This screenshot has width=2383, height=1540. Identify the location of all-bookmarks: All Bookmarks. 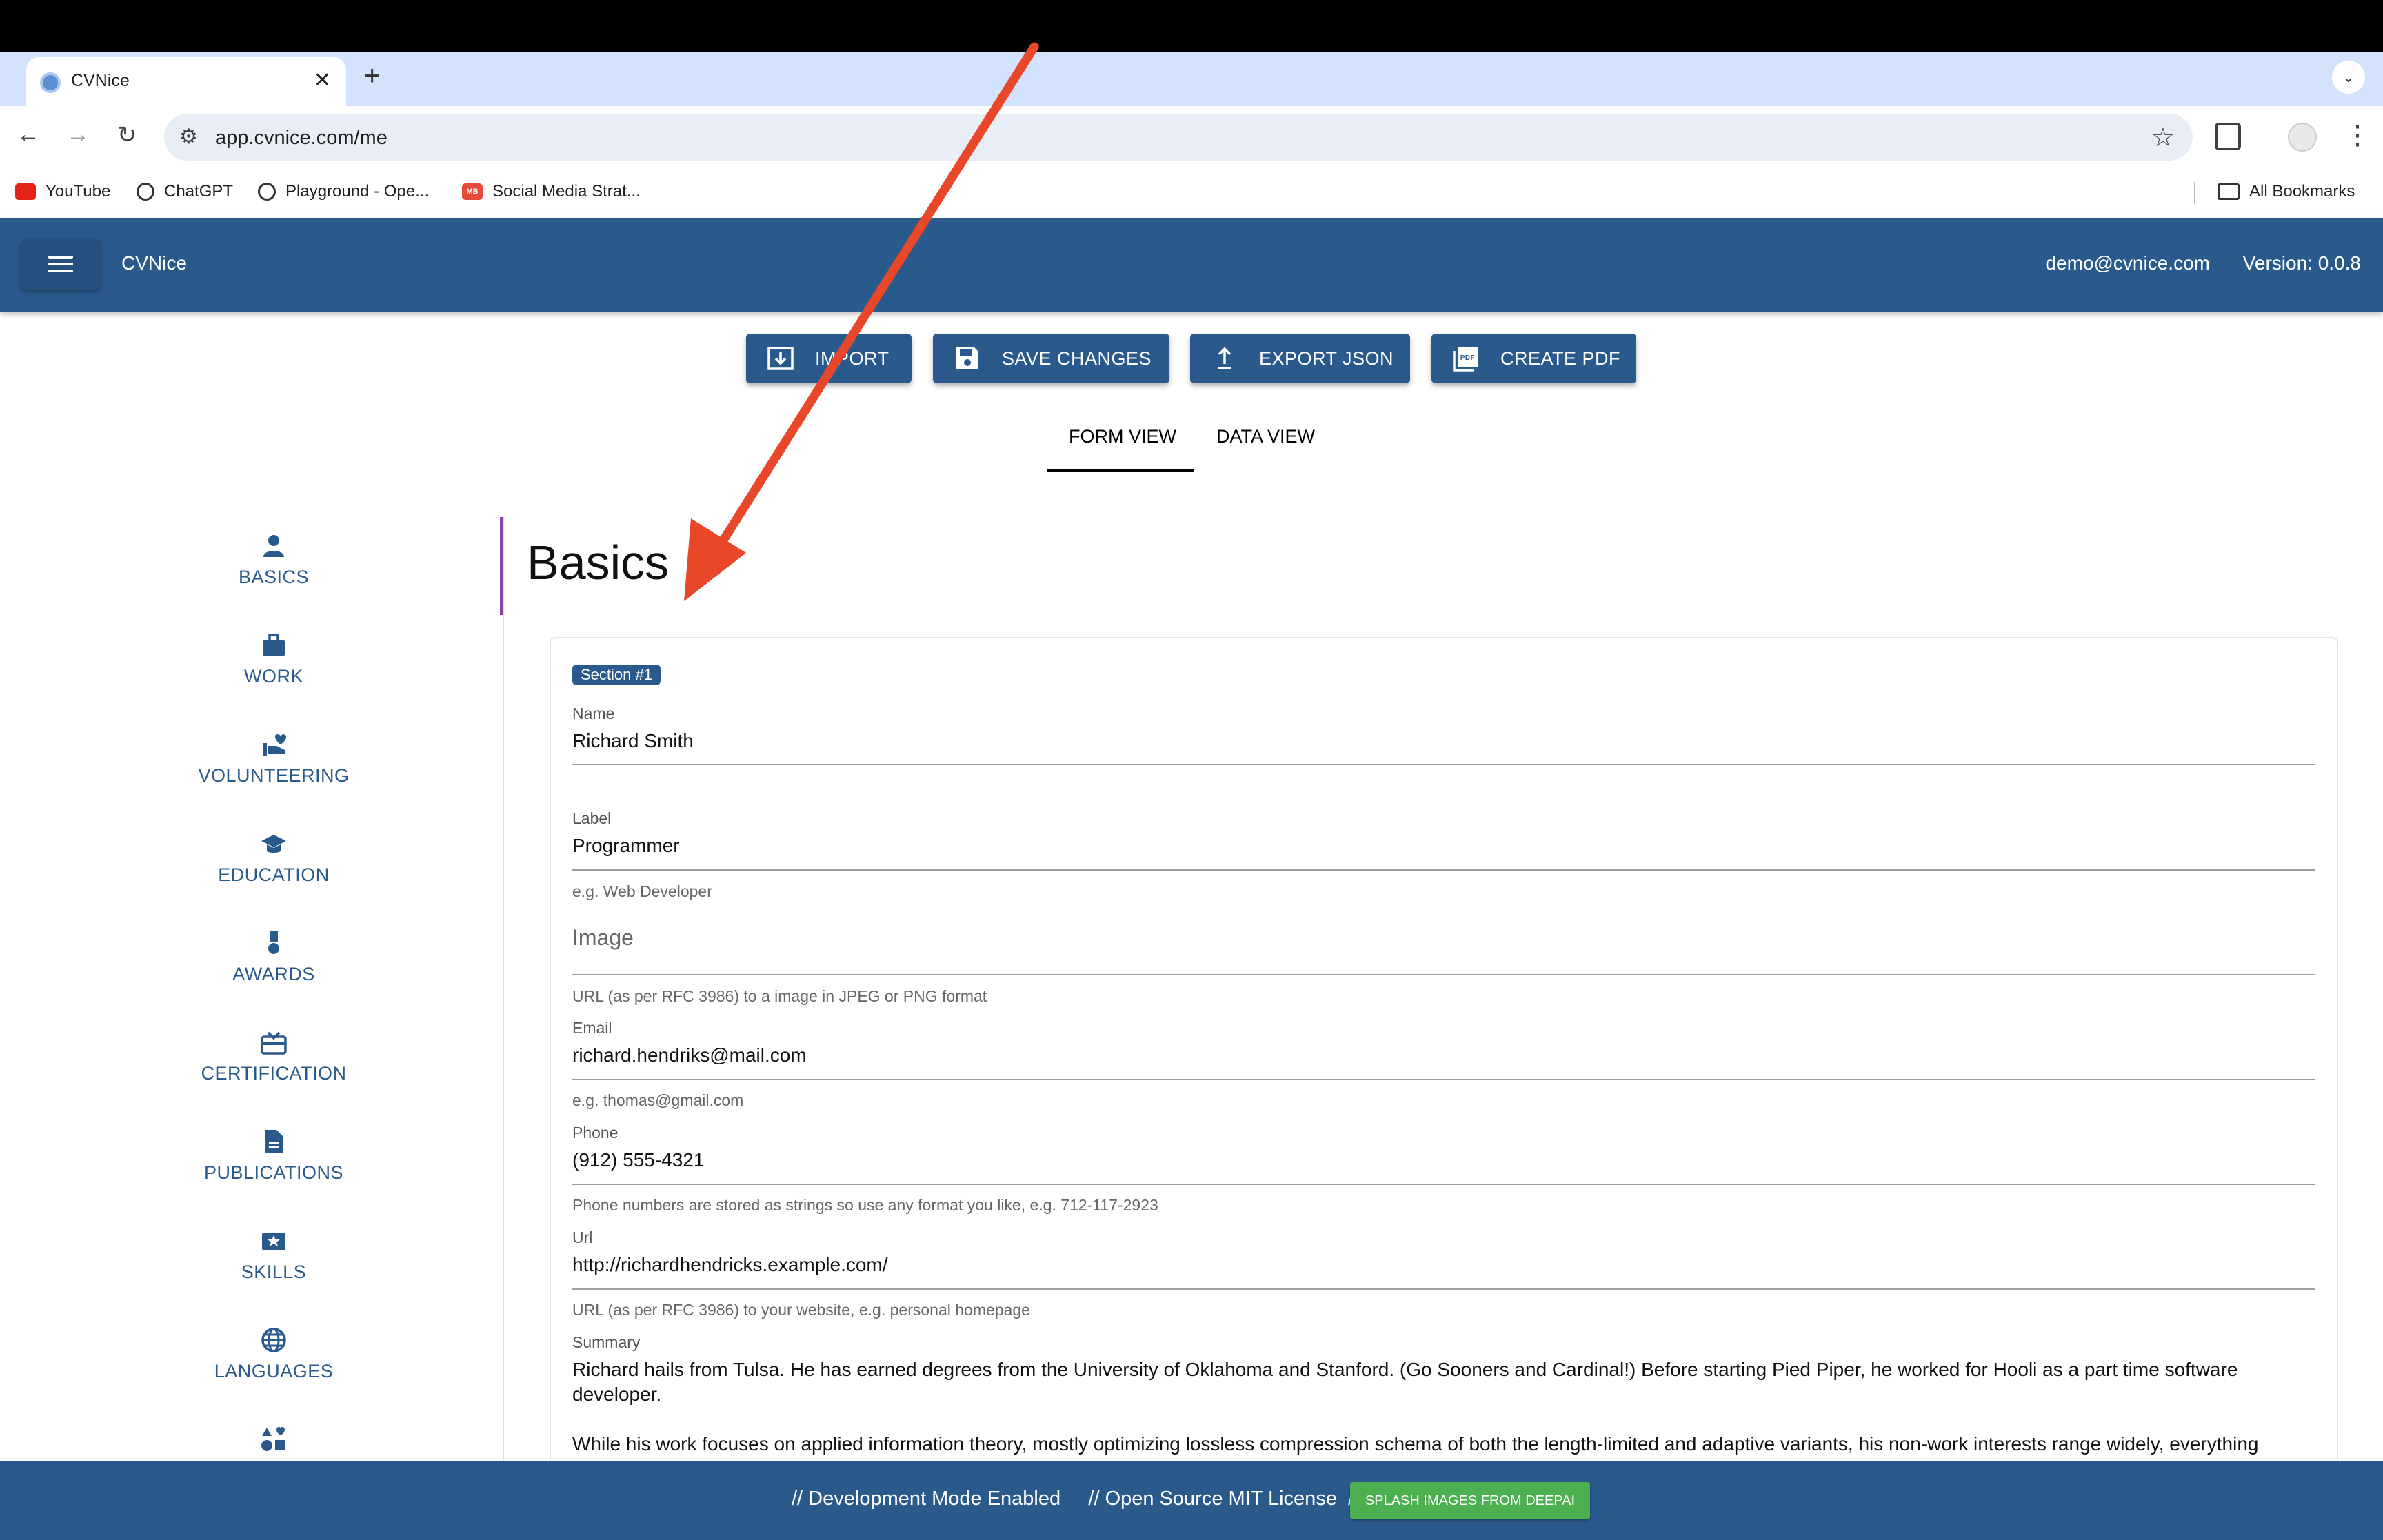
(2286, 192).